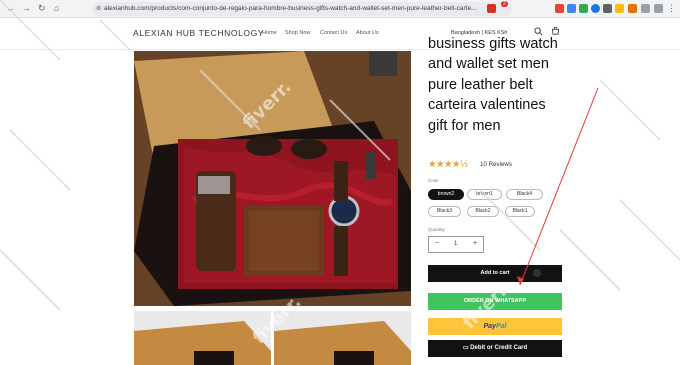 This screenshot has height=365, width=680. I want to click on brand-logo: ALEXIAN HUB TECHNOLOGY, so click(198, 33).